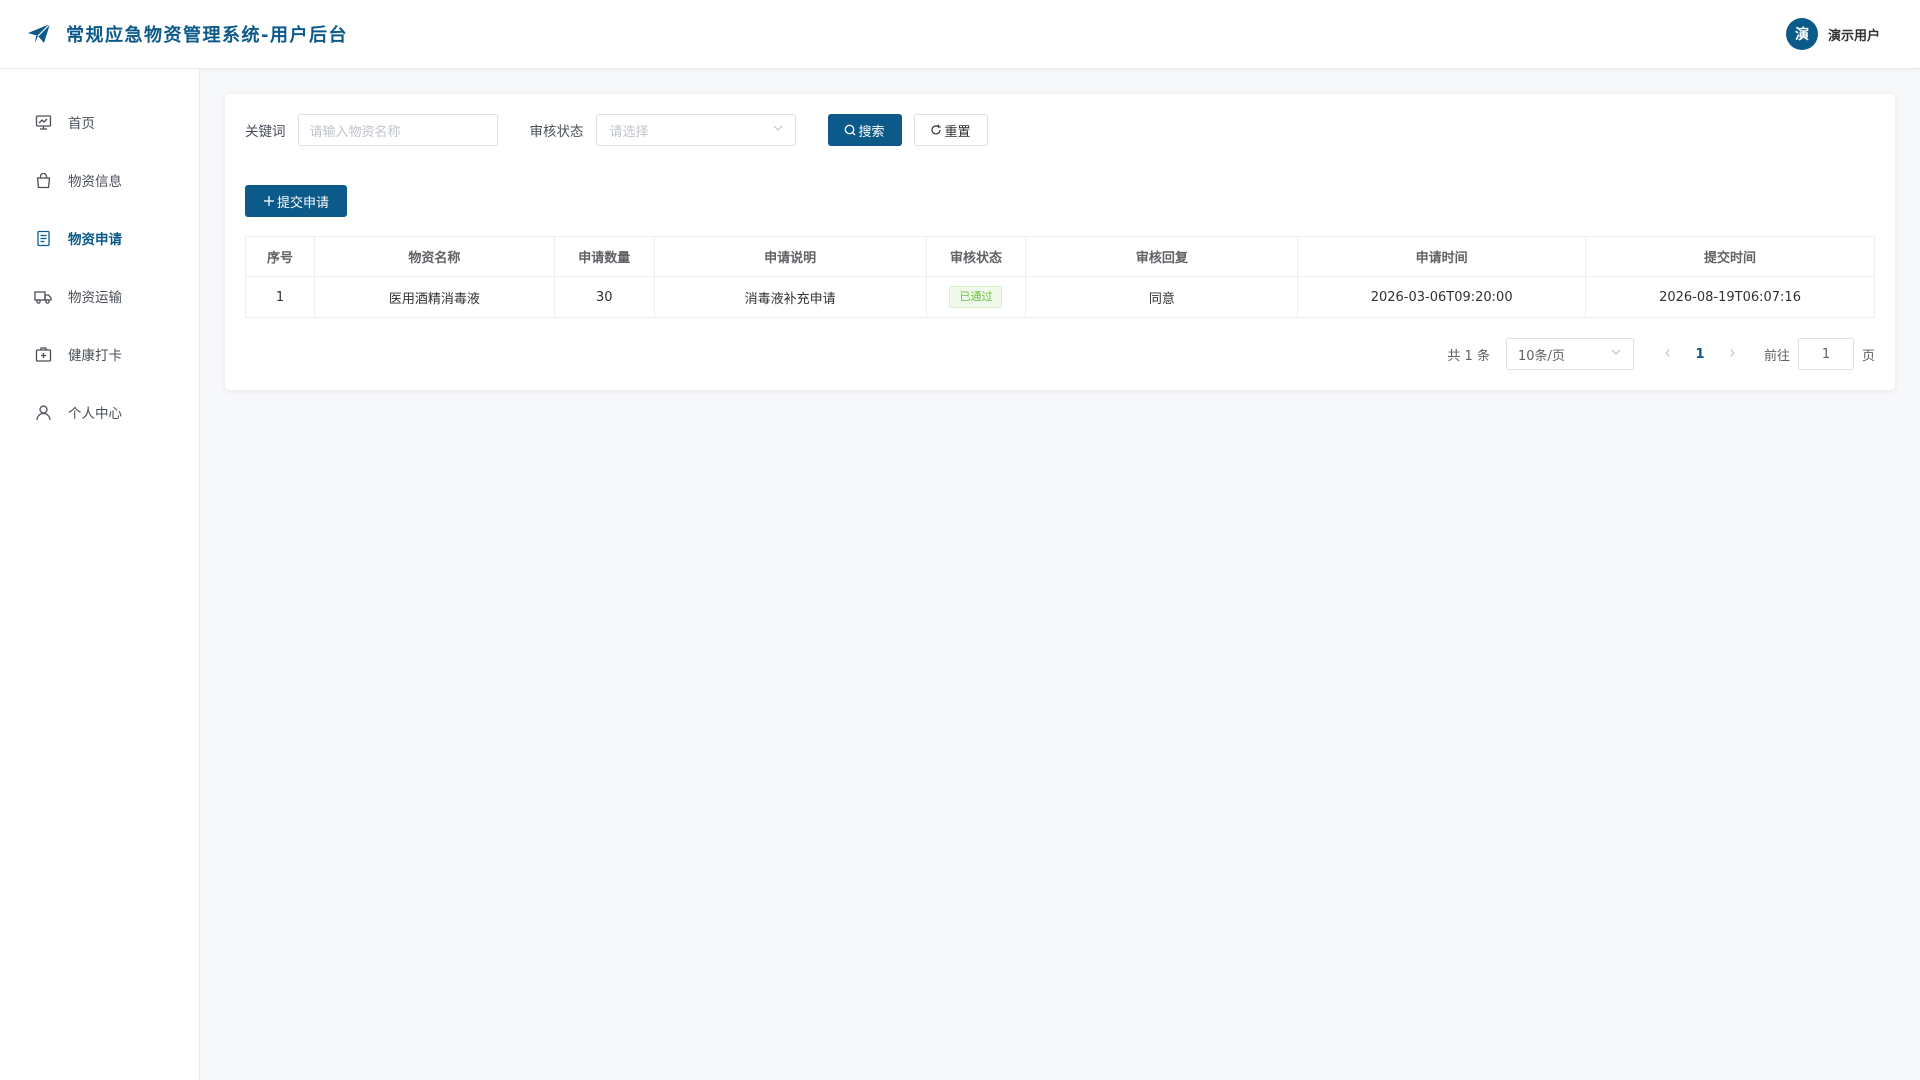  What do you see at coordinates (604, 297) in the screenshot?
I see `cell-quantity: 30` at bounding box center [604, 297].